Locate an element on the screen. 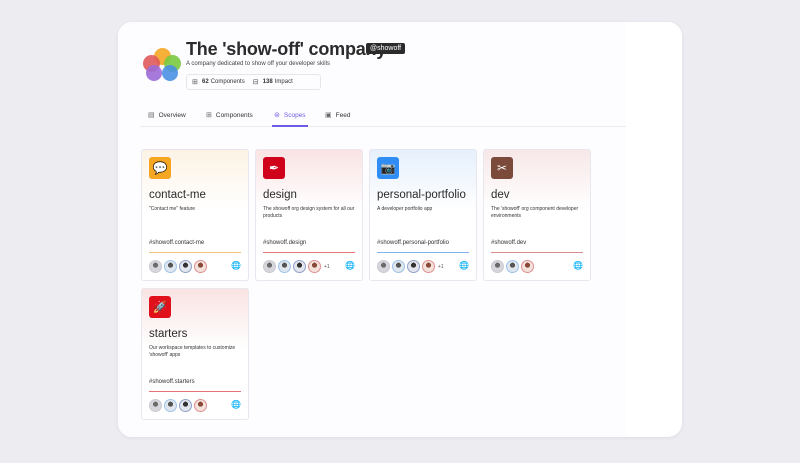 The width and height of the screenshot is (800, 463). impact-stat: ⊟ 138 Impact is located at coordinates (273, 82).